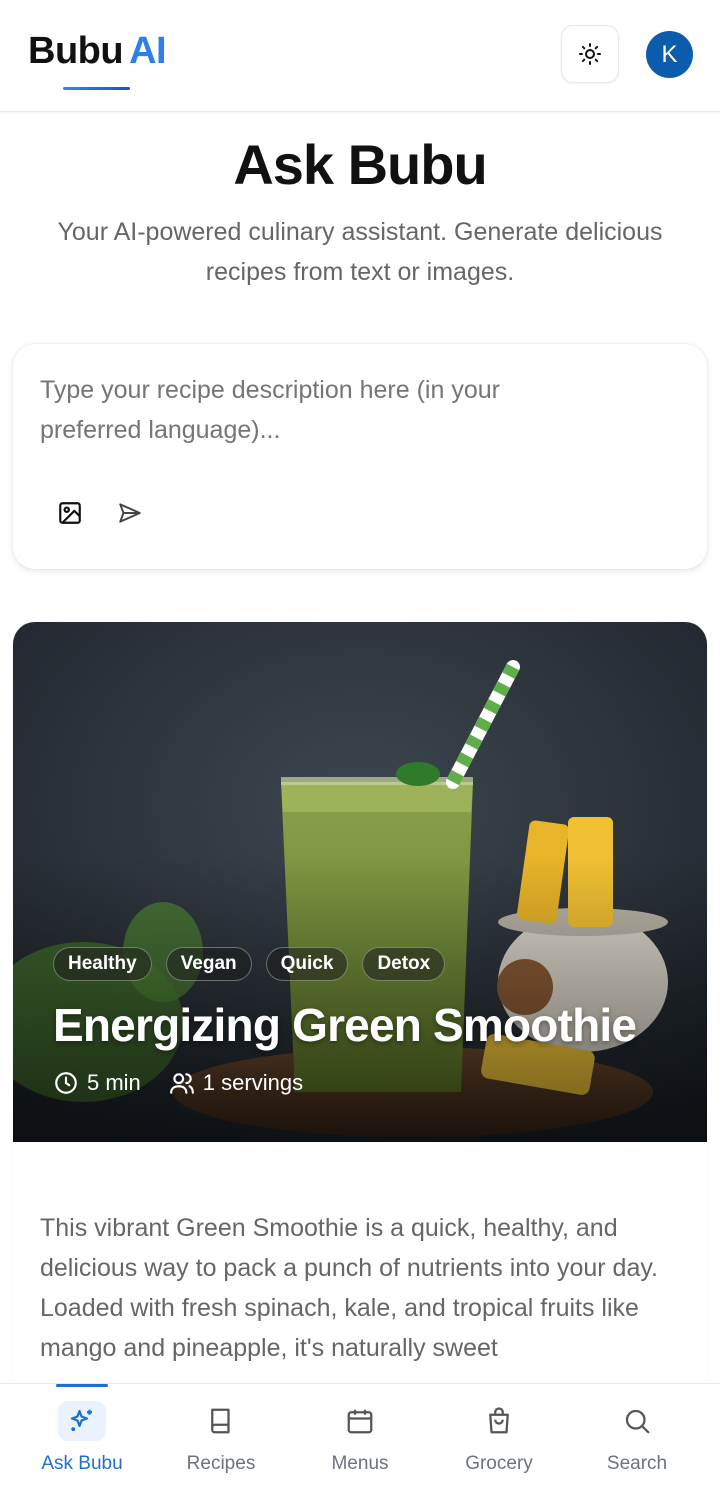 The image size is (720, 1491). Describe the element at coordinates (499, 1463) in the screenshot. I see `nav-label: Grocery` at that location.